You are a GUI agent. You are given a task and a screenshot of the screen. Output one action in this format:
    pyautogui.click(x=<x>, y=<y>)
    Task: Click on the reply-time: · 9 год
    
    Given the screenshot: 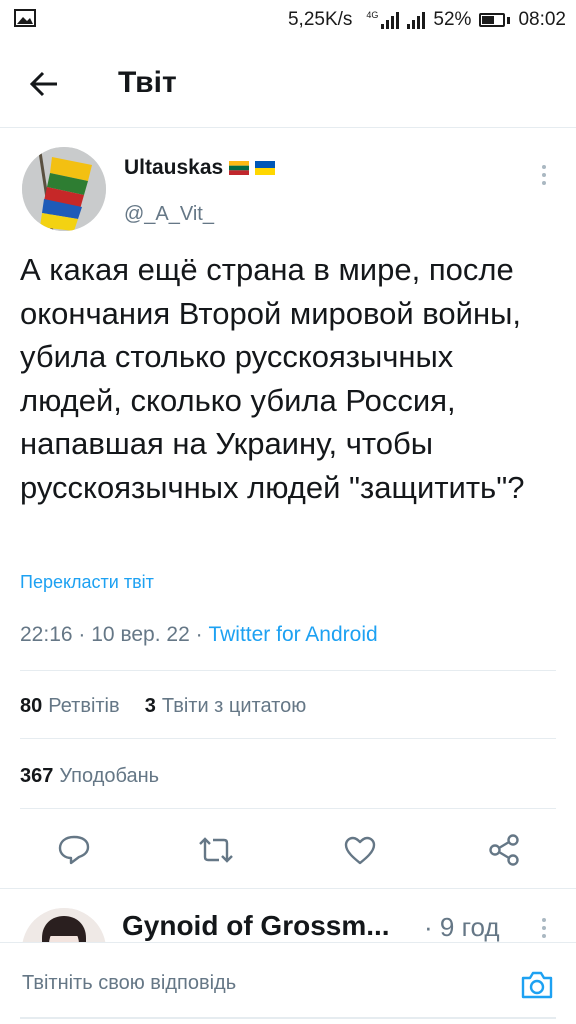 What is the action you would take?
    pyautogui.click(x=462, y=927)
    